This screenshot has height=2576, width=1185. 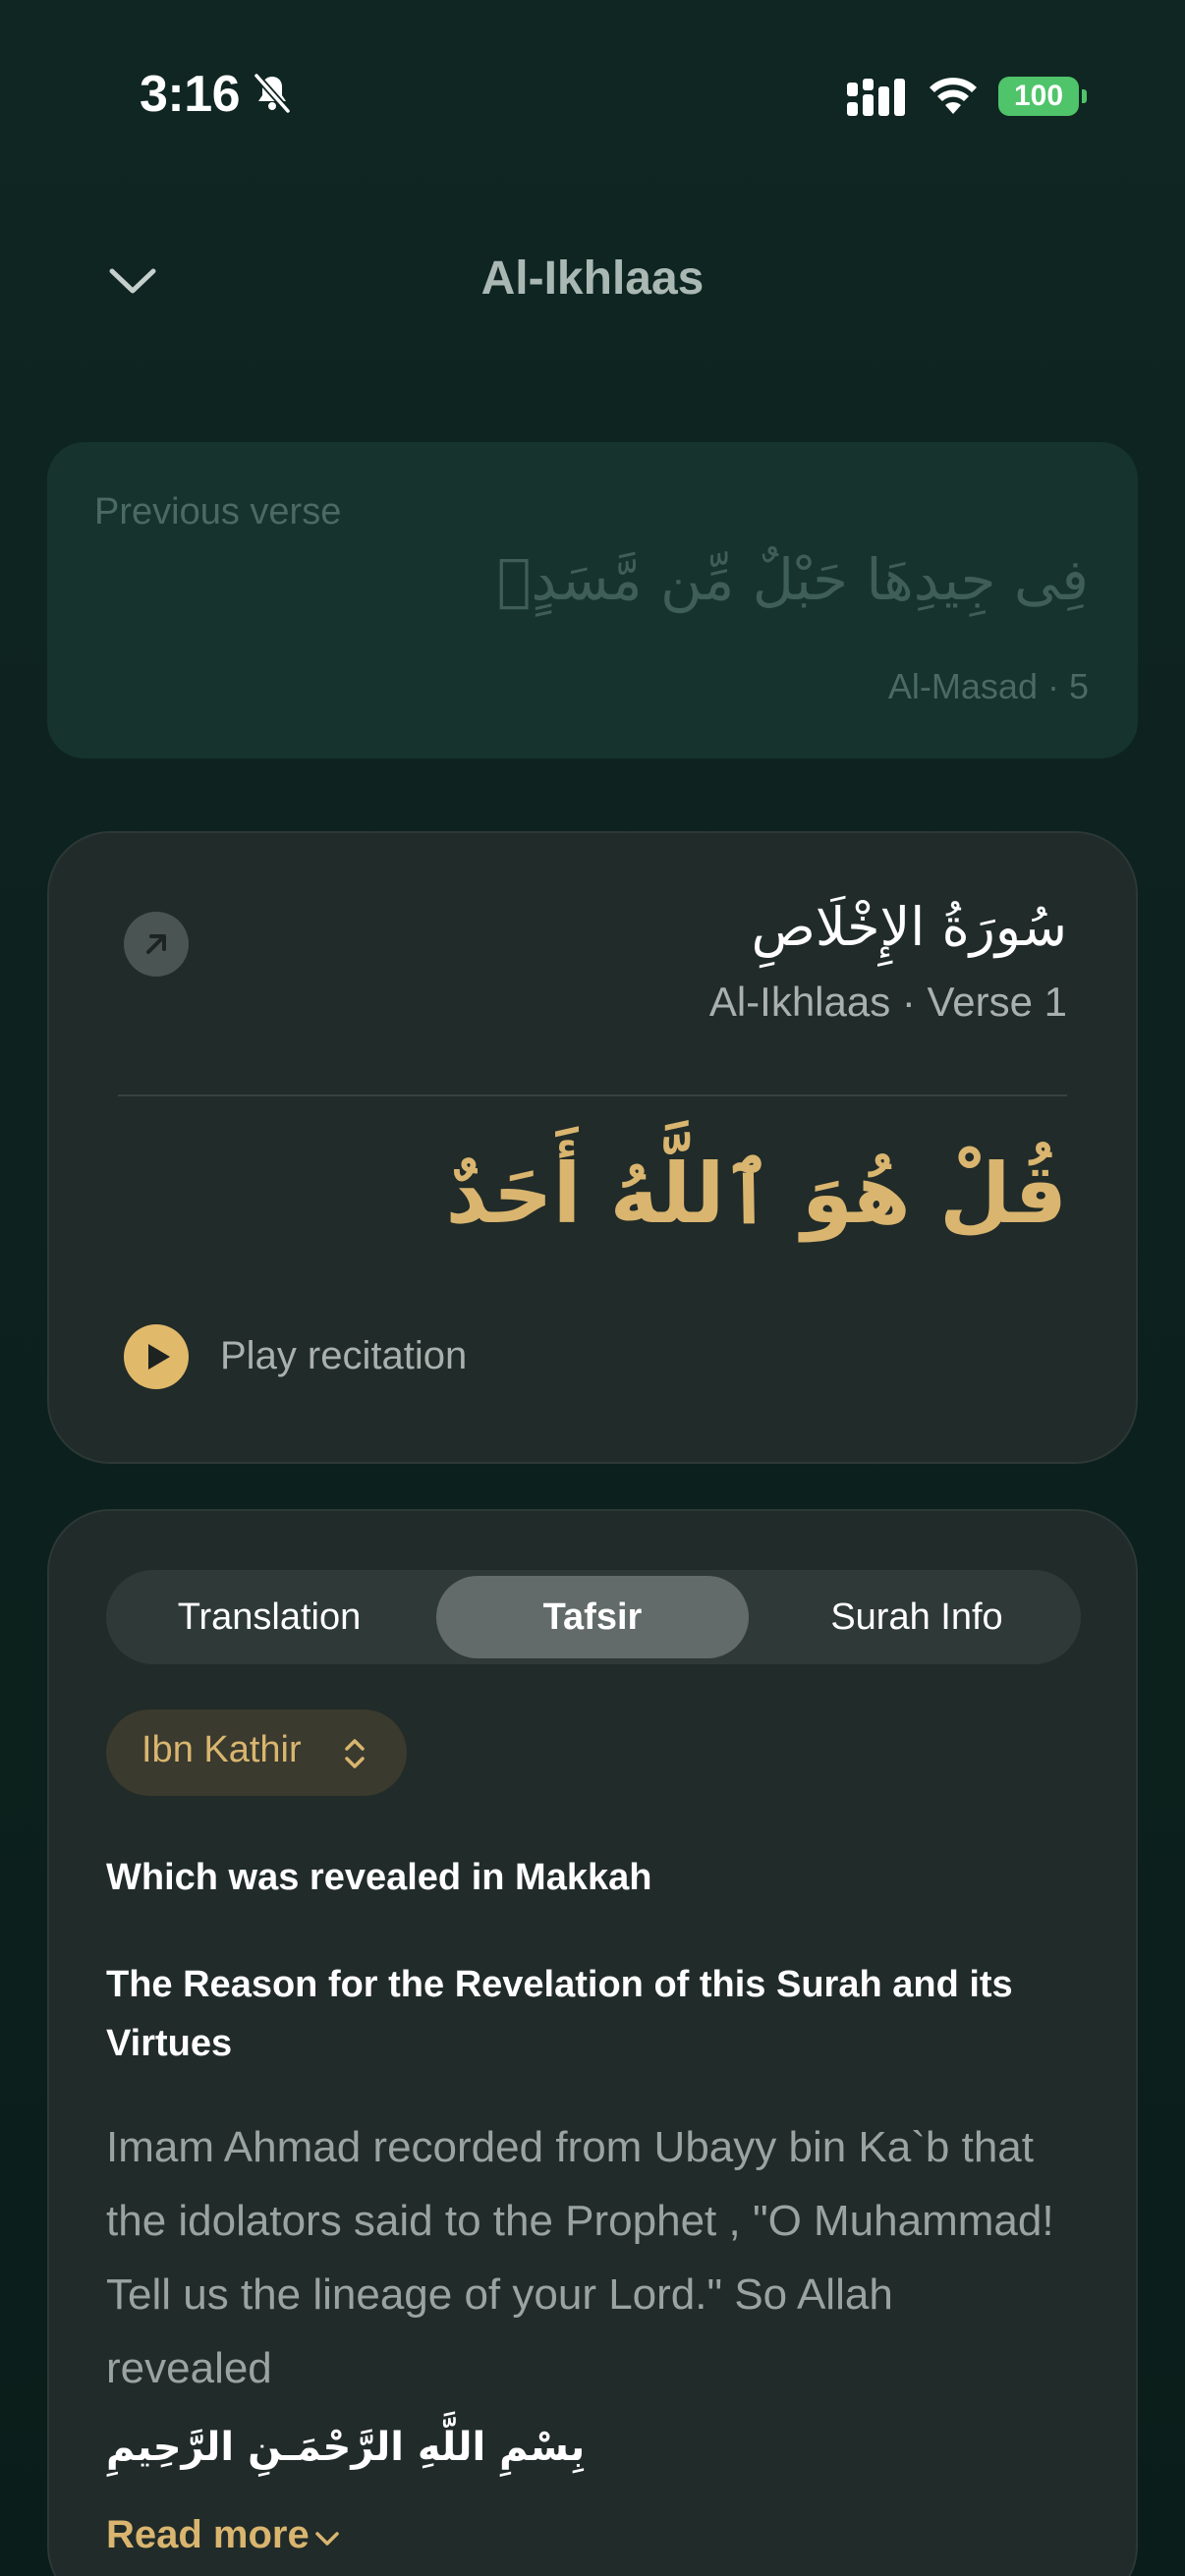 I want to click on tab-tafsir: Tafsir, so click(x=592, y=1617).